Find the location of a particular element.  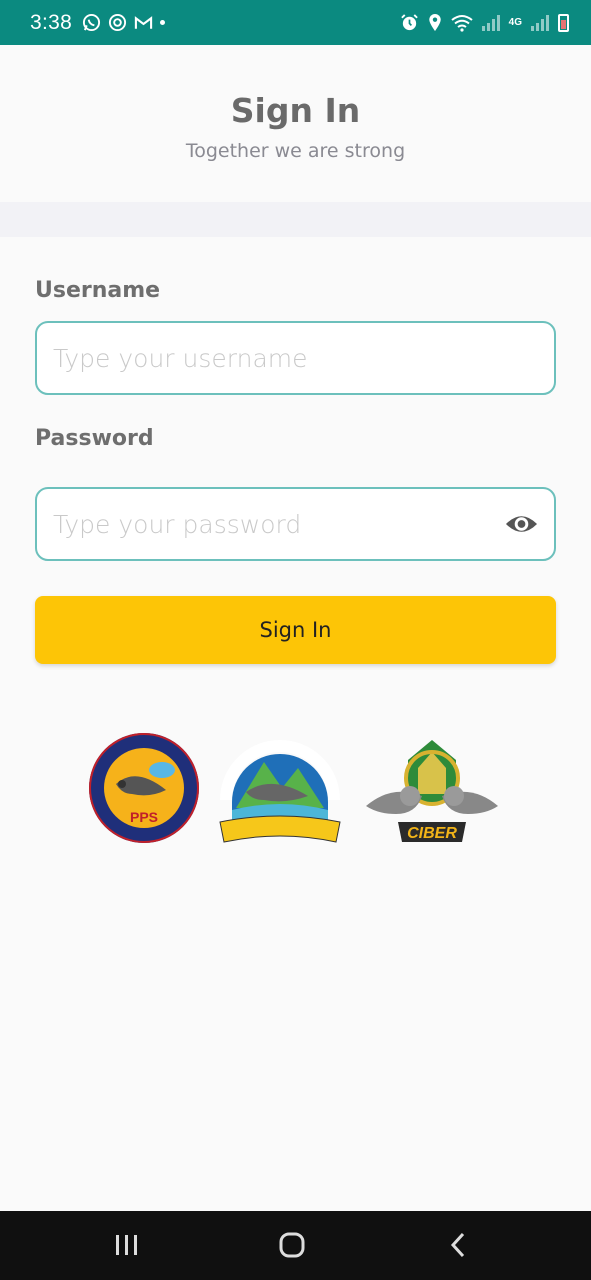

pps-logo-text: PPS is located at coordinates (144, 817).